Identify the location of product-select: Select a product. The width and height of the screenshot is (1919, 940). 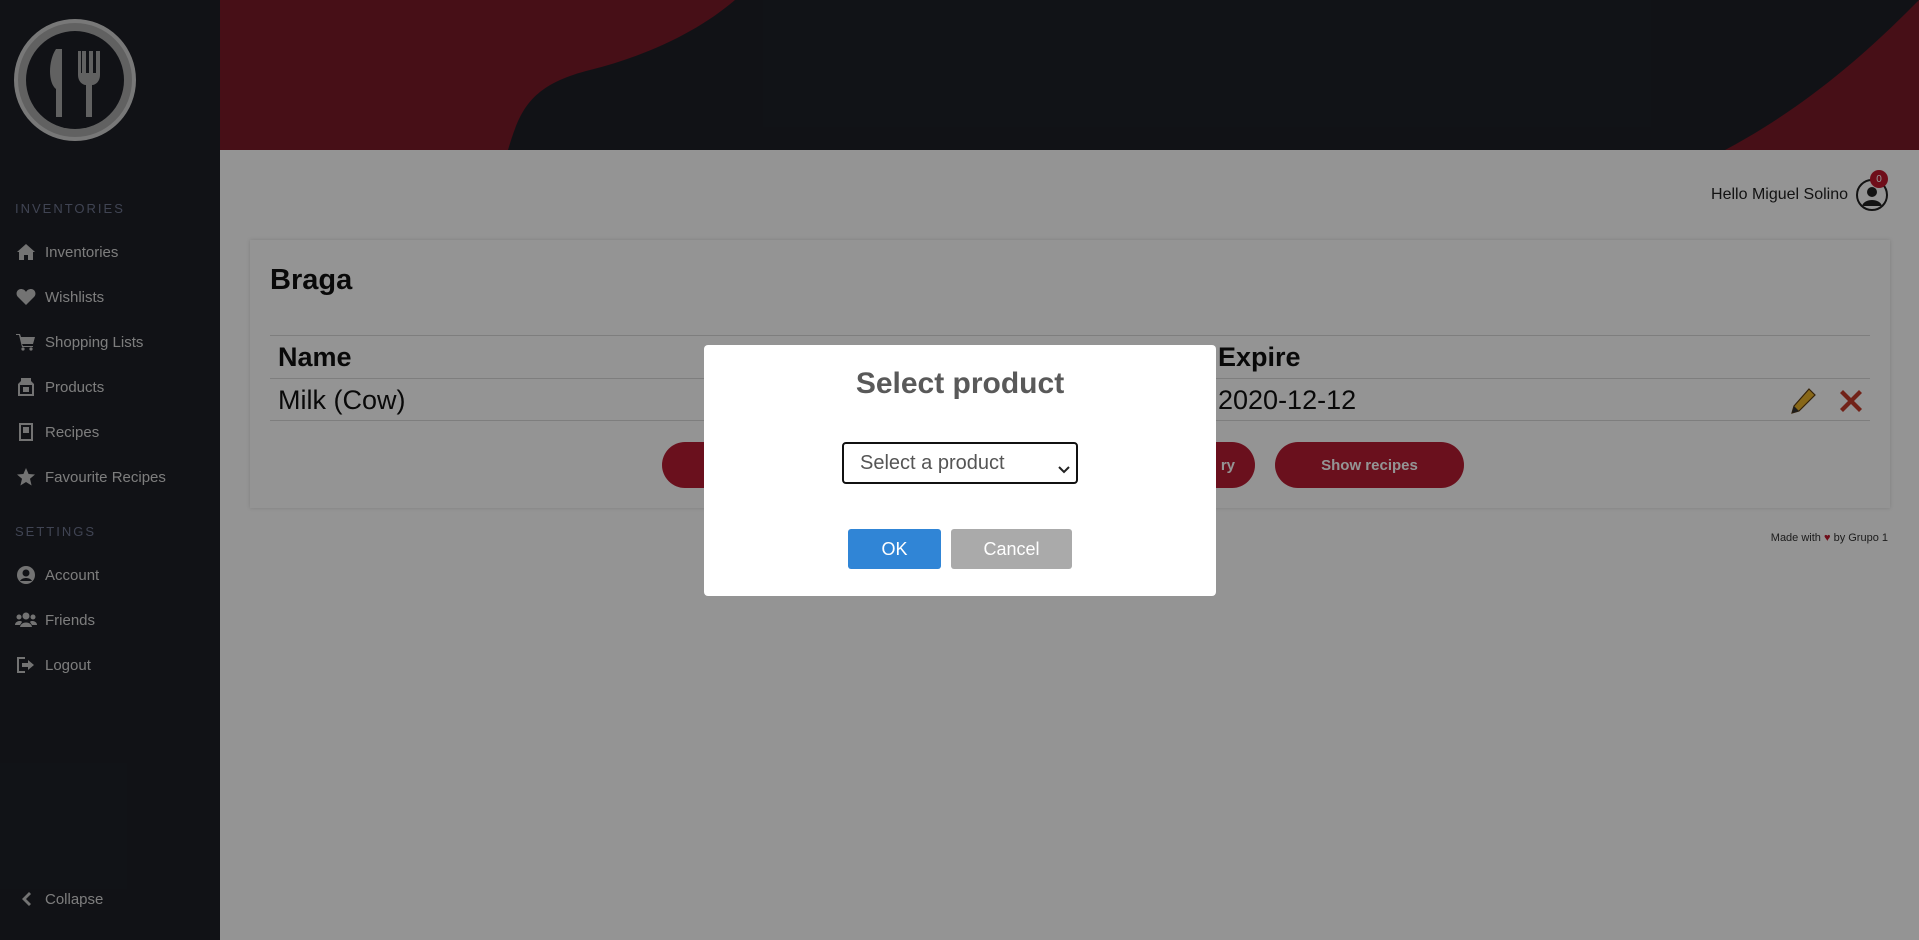
(960, 463).